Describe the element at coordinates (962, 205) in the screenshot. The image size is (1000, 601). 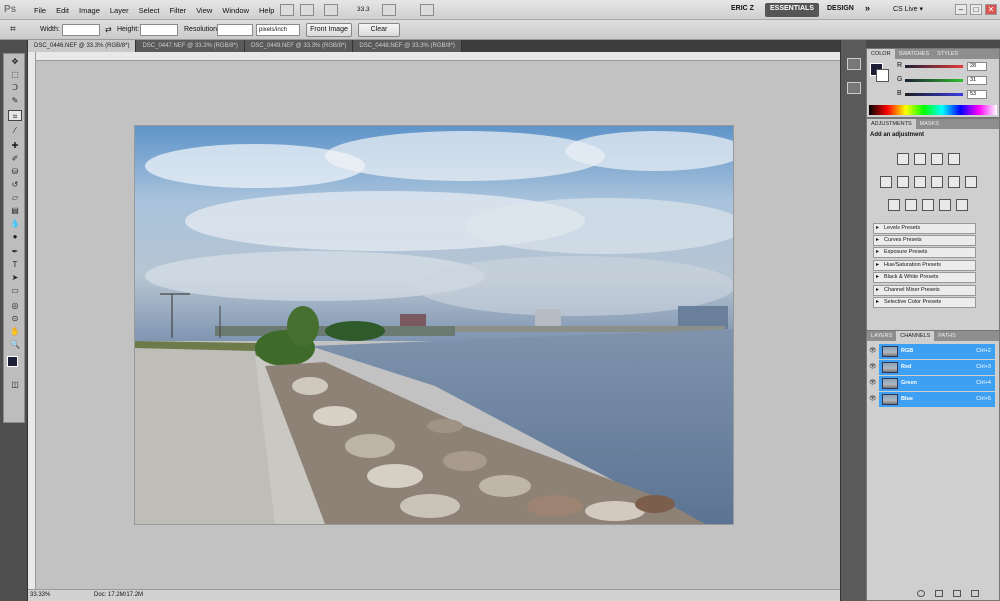
I see `selective-color-icon` at that location.